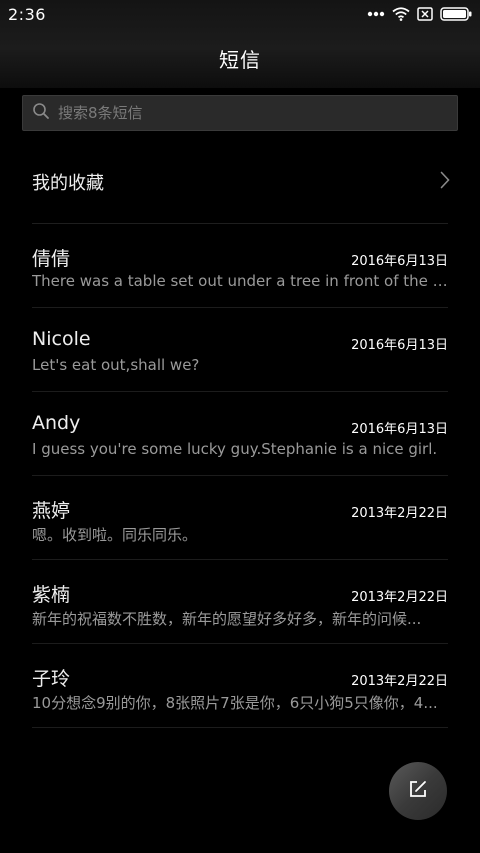 The width and height of the screenshot is (480, 853). What do you see at coordinates (425, 14) in the screenshot?
I see `sim-off-icon` at bounding box center [425, 14].